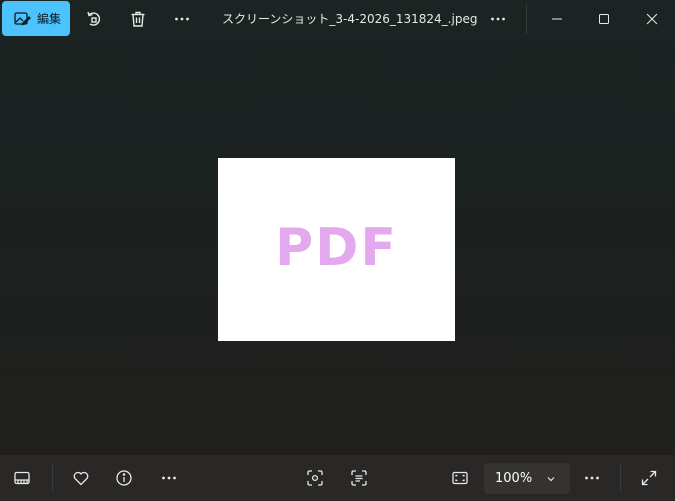 The image size is (675, 501). I want to click on delete-button, so click(138, 19).